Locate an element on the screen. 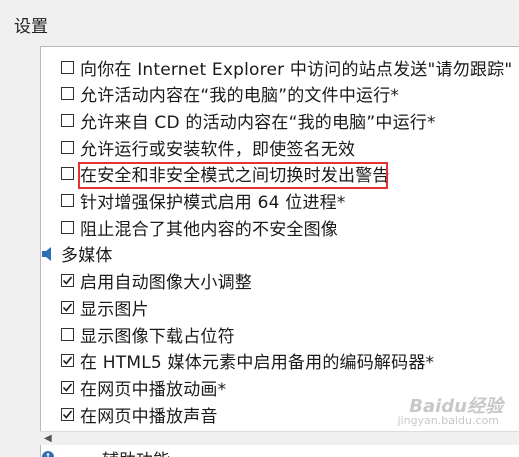 Image resolution: width=519 pixels, height=457 pixels. setting-row: 在网页中播放声音 is located at coordinates (139, 414).